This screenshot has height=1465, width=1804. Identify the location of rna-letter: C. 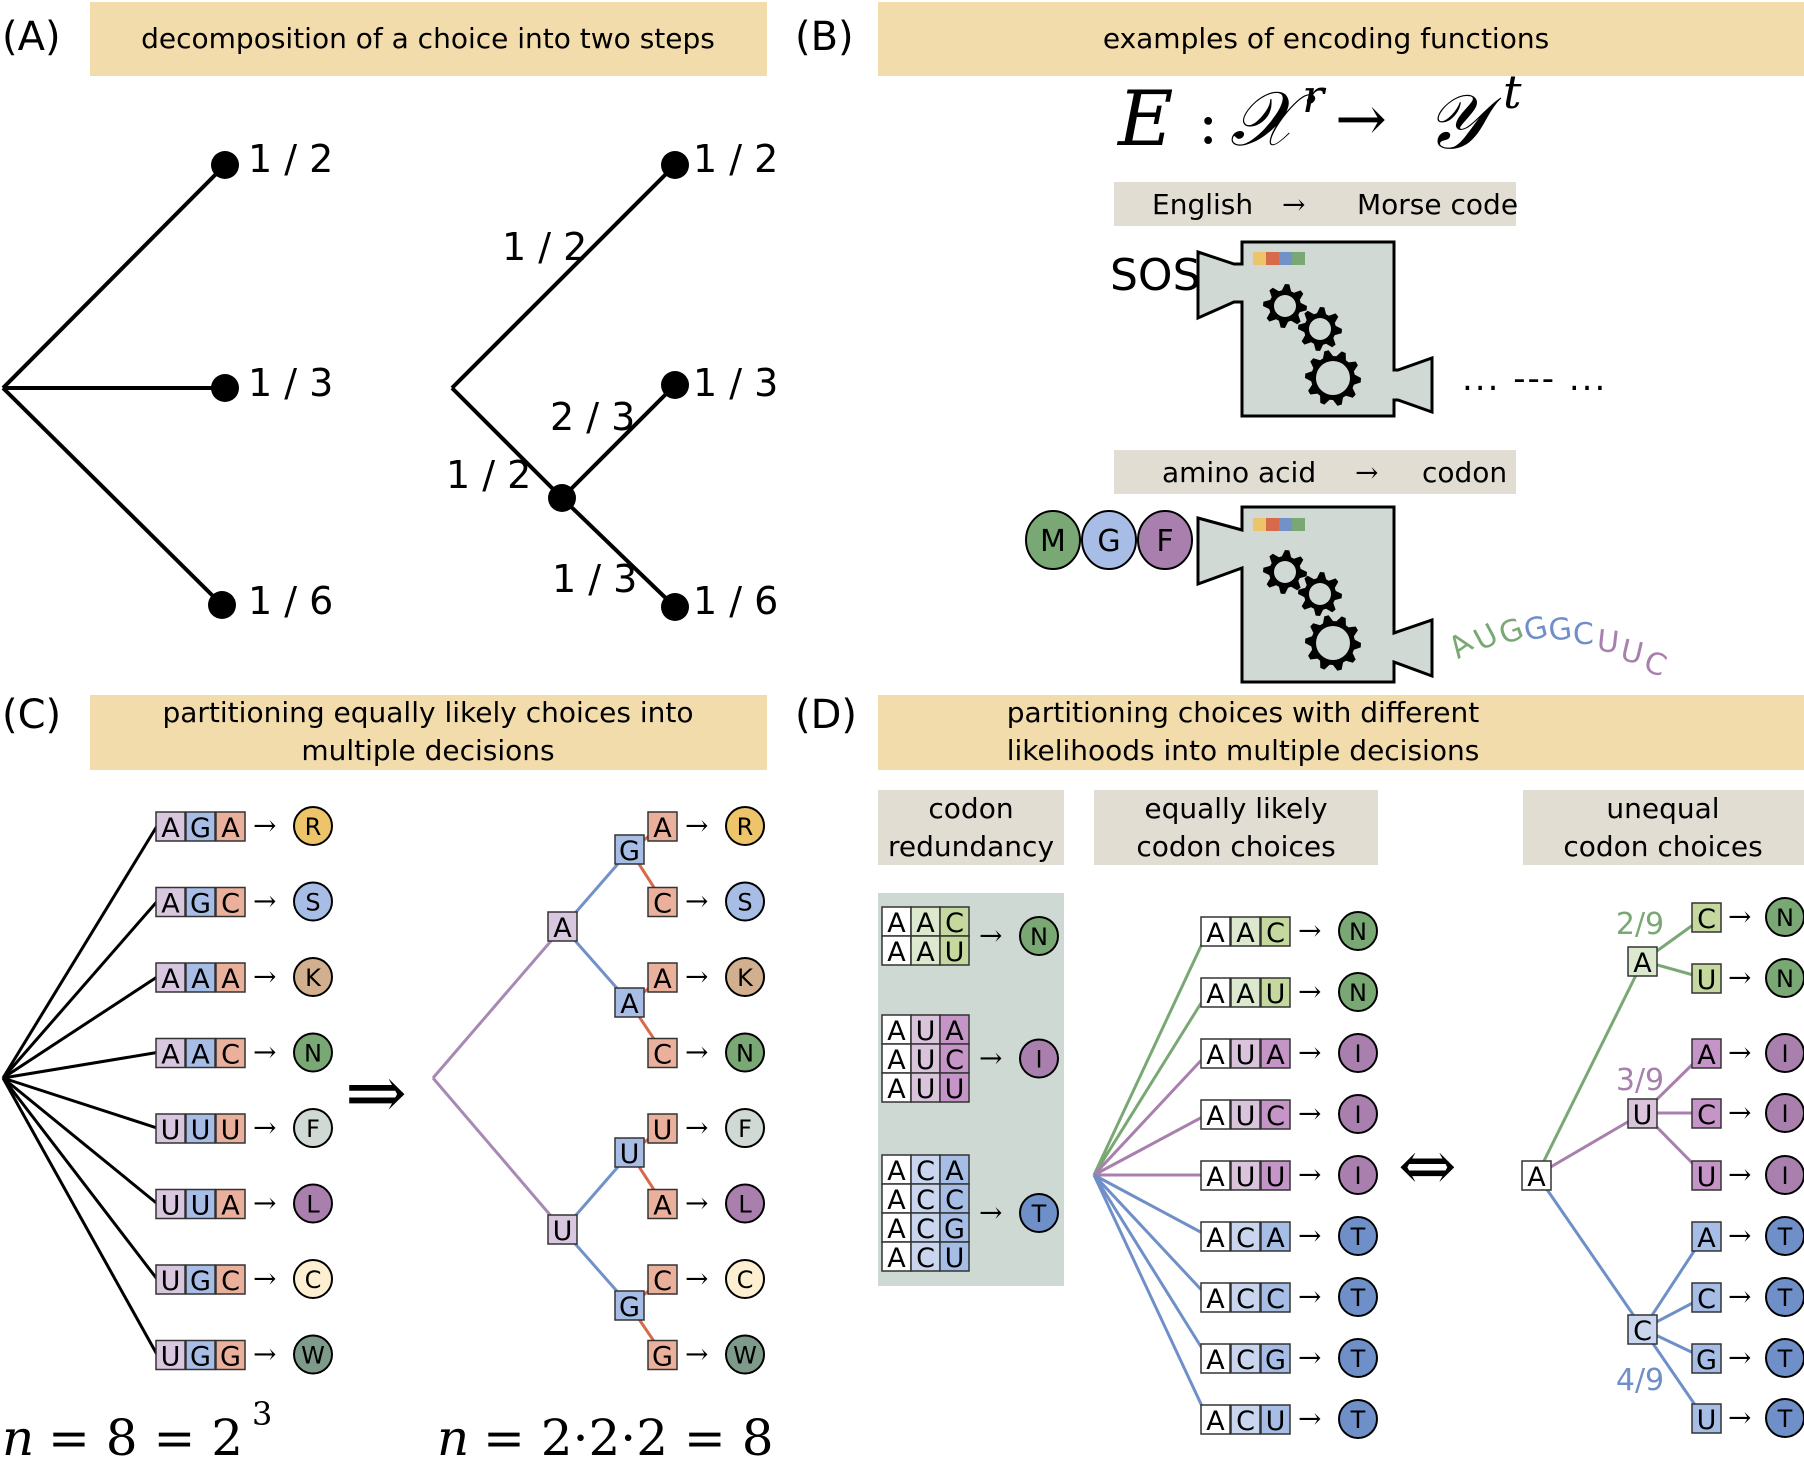
(1655, 664).